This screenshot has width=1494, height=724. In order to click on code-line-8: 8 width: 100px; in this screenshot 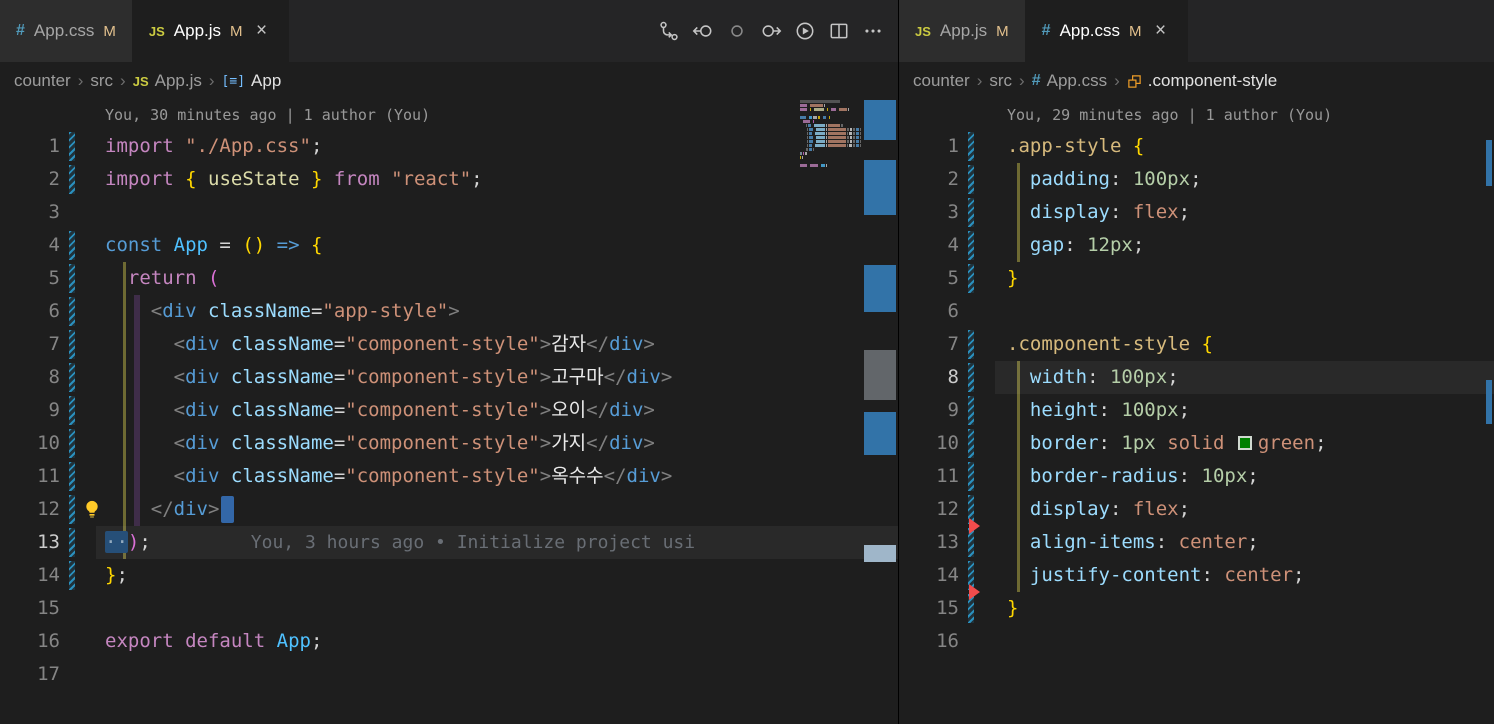, I will do `click(1196, 377)`.